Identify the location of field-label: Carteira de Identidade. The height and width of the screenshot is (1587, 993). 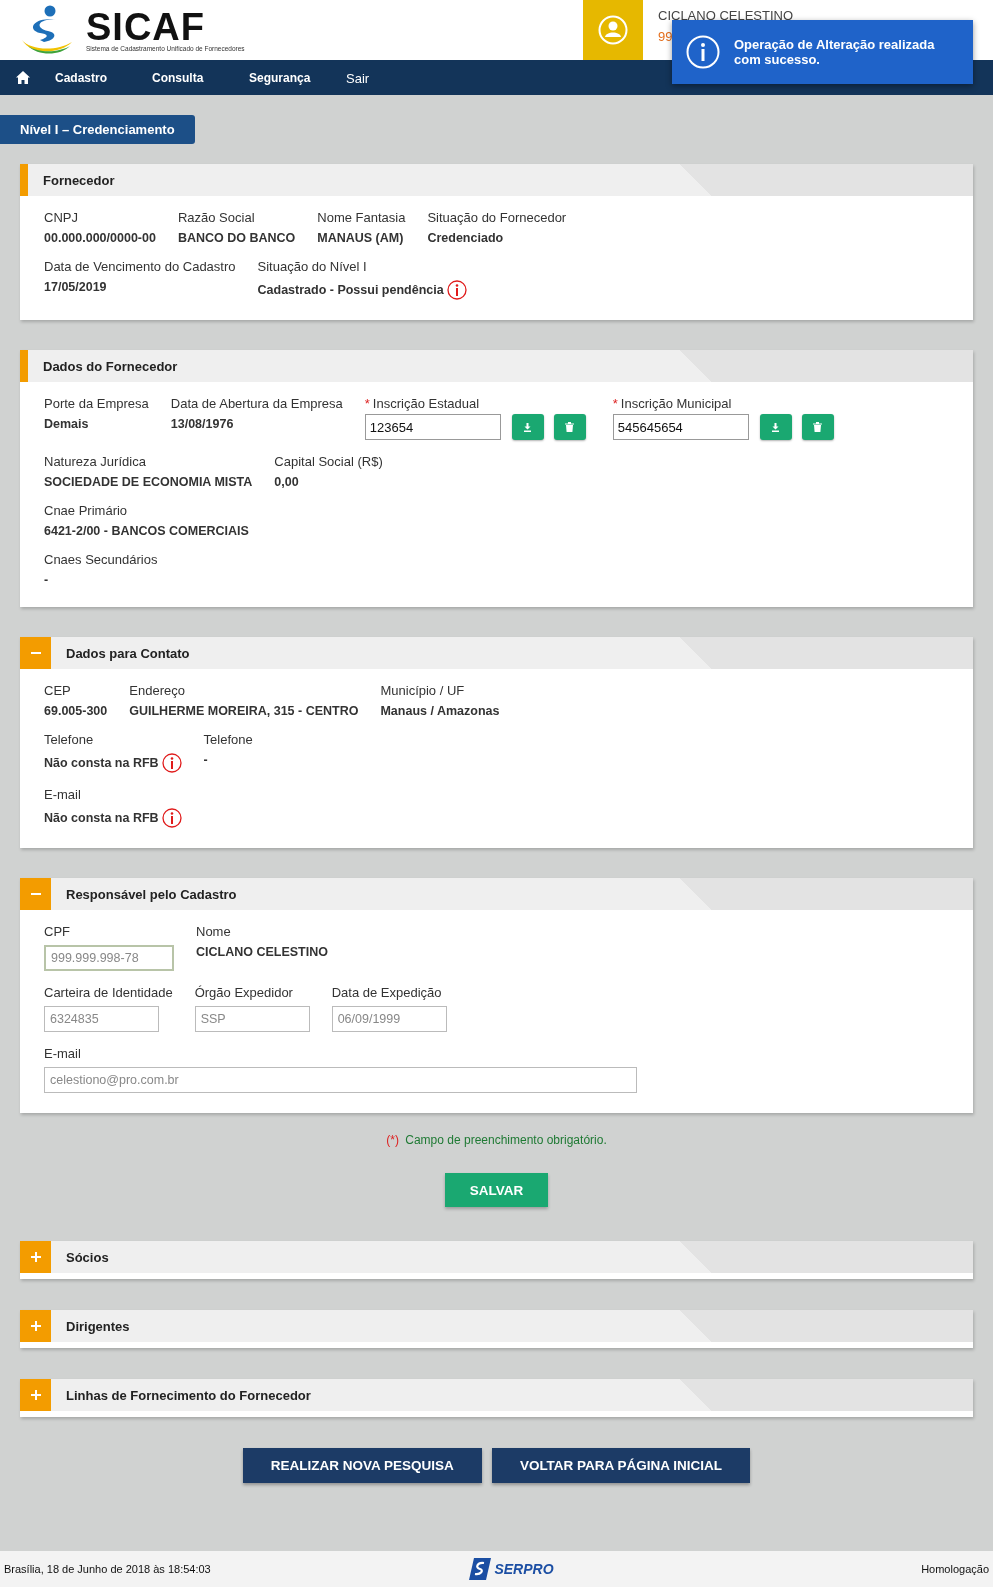
(108, 992).